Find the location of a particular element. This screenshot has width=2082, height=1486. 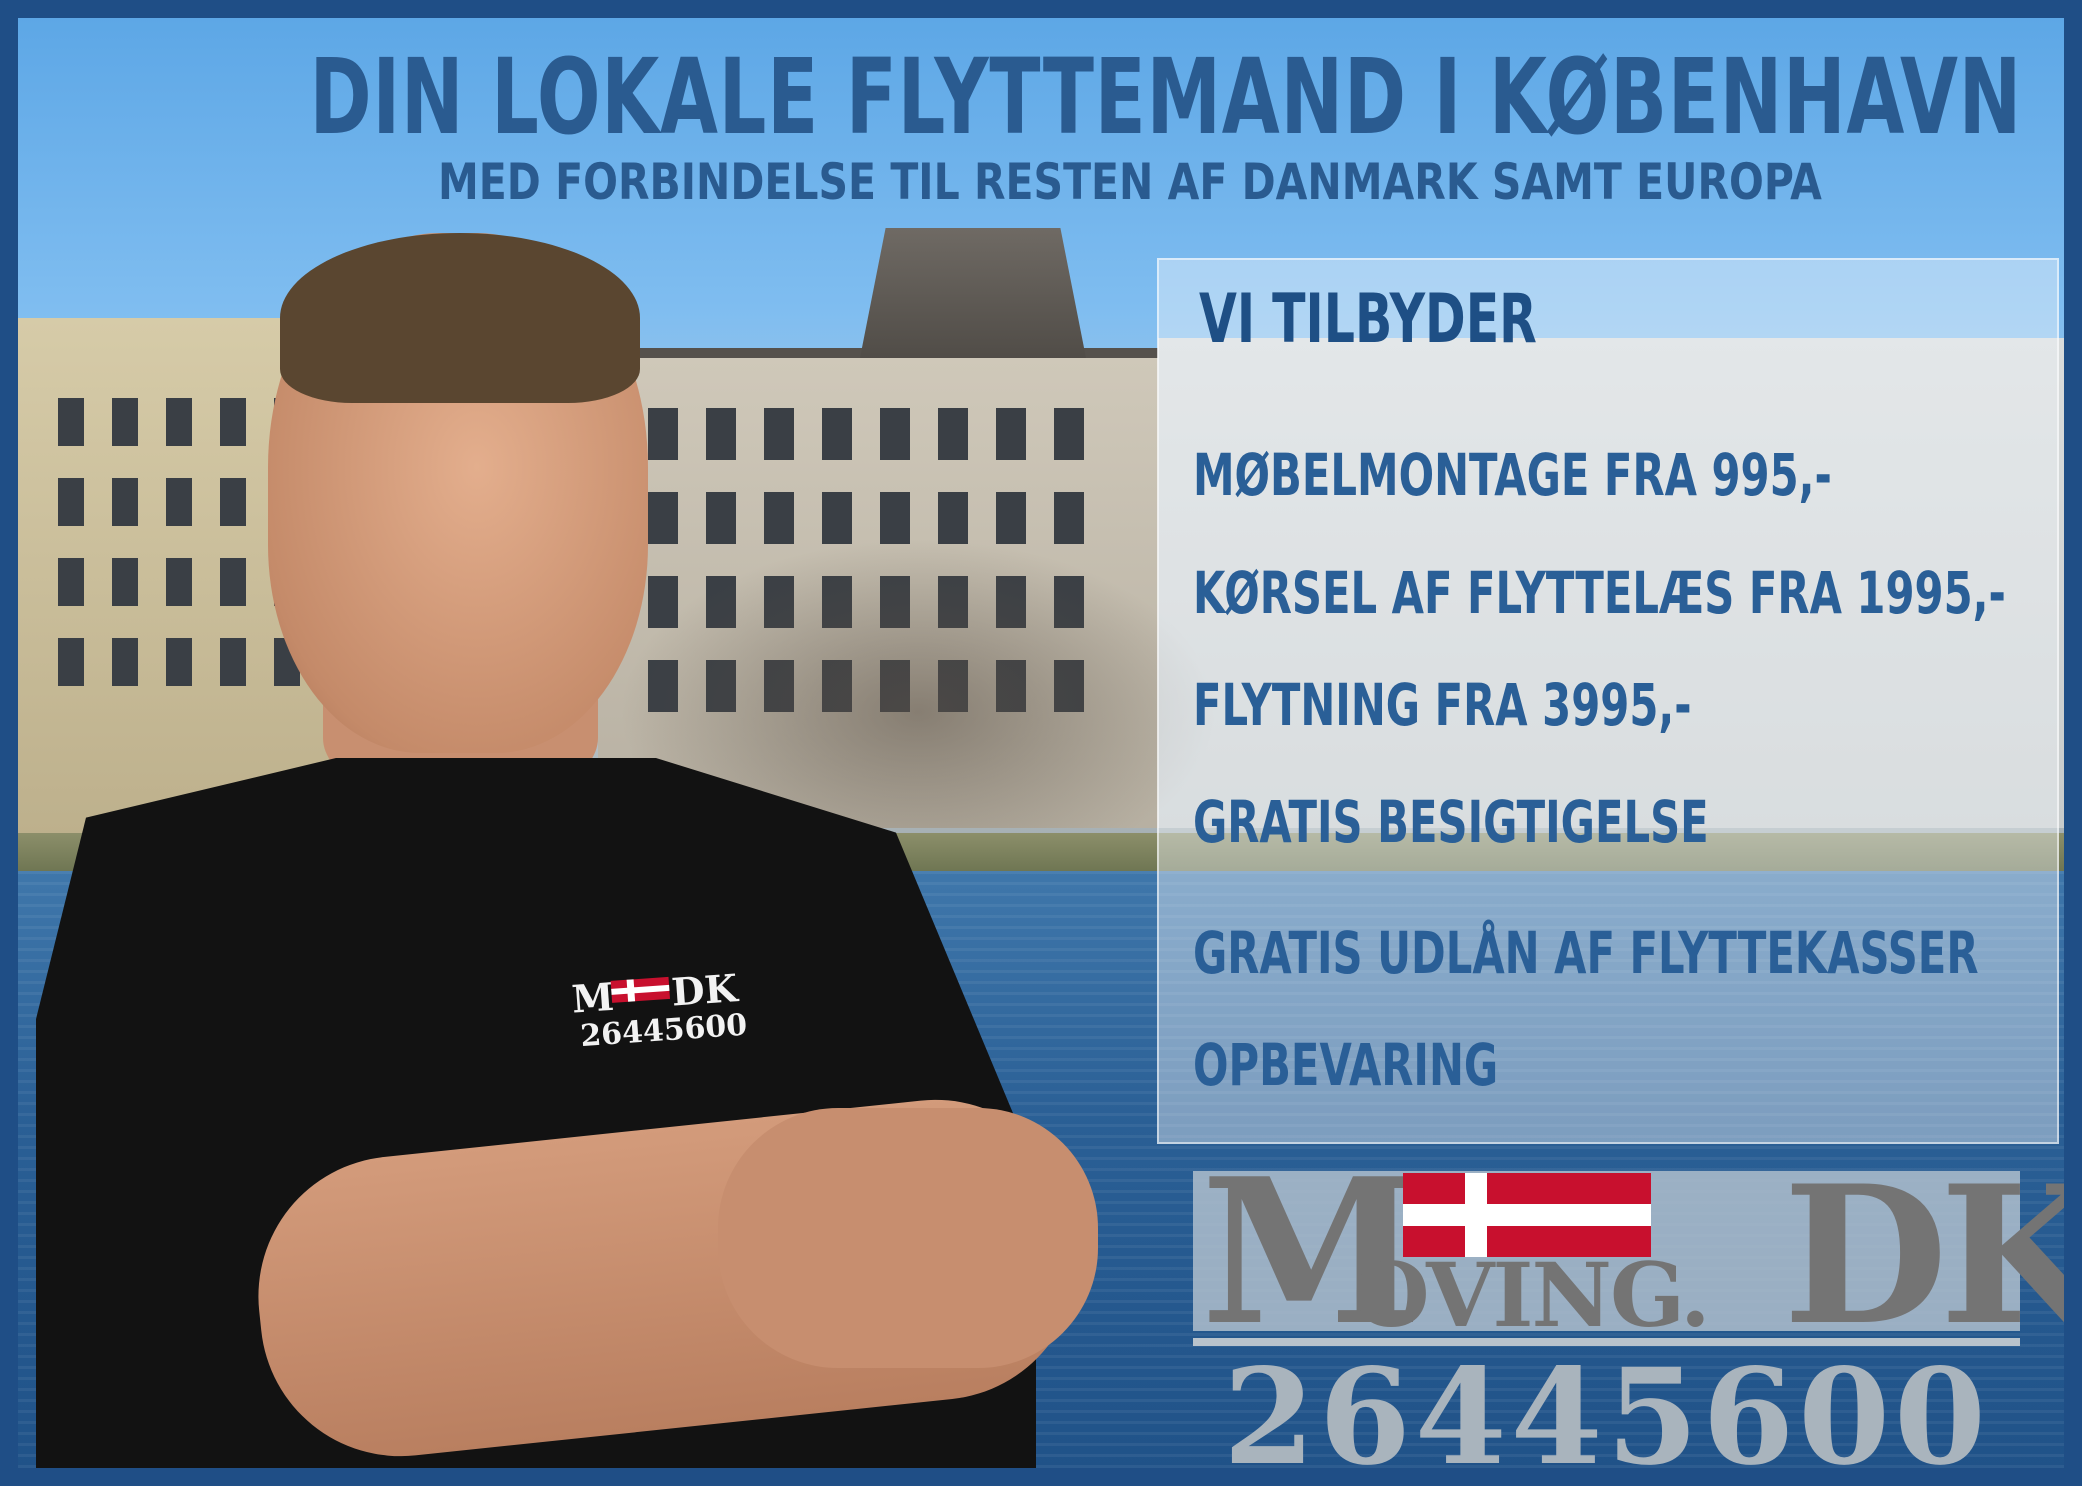

offer-item-storage: OPBEVARING is located at coordinates (1346, 1065).